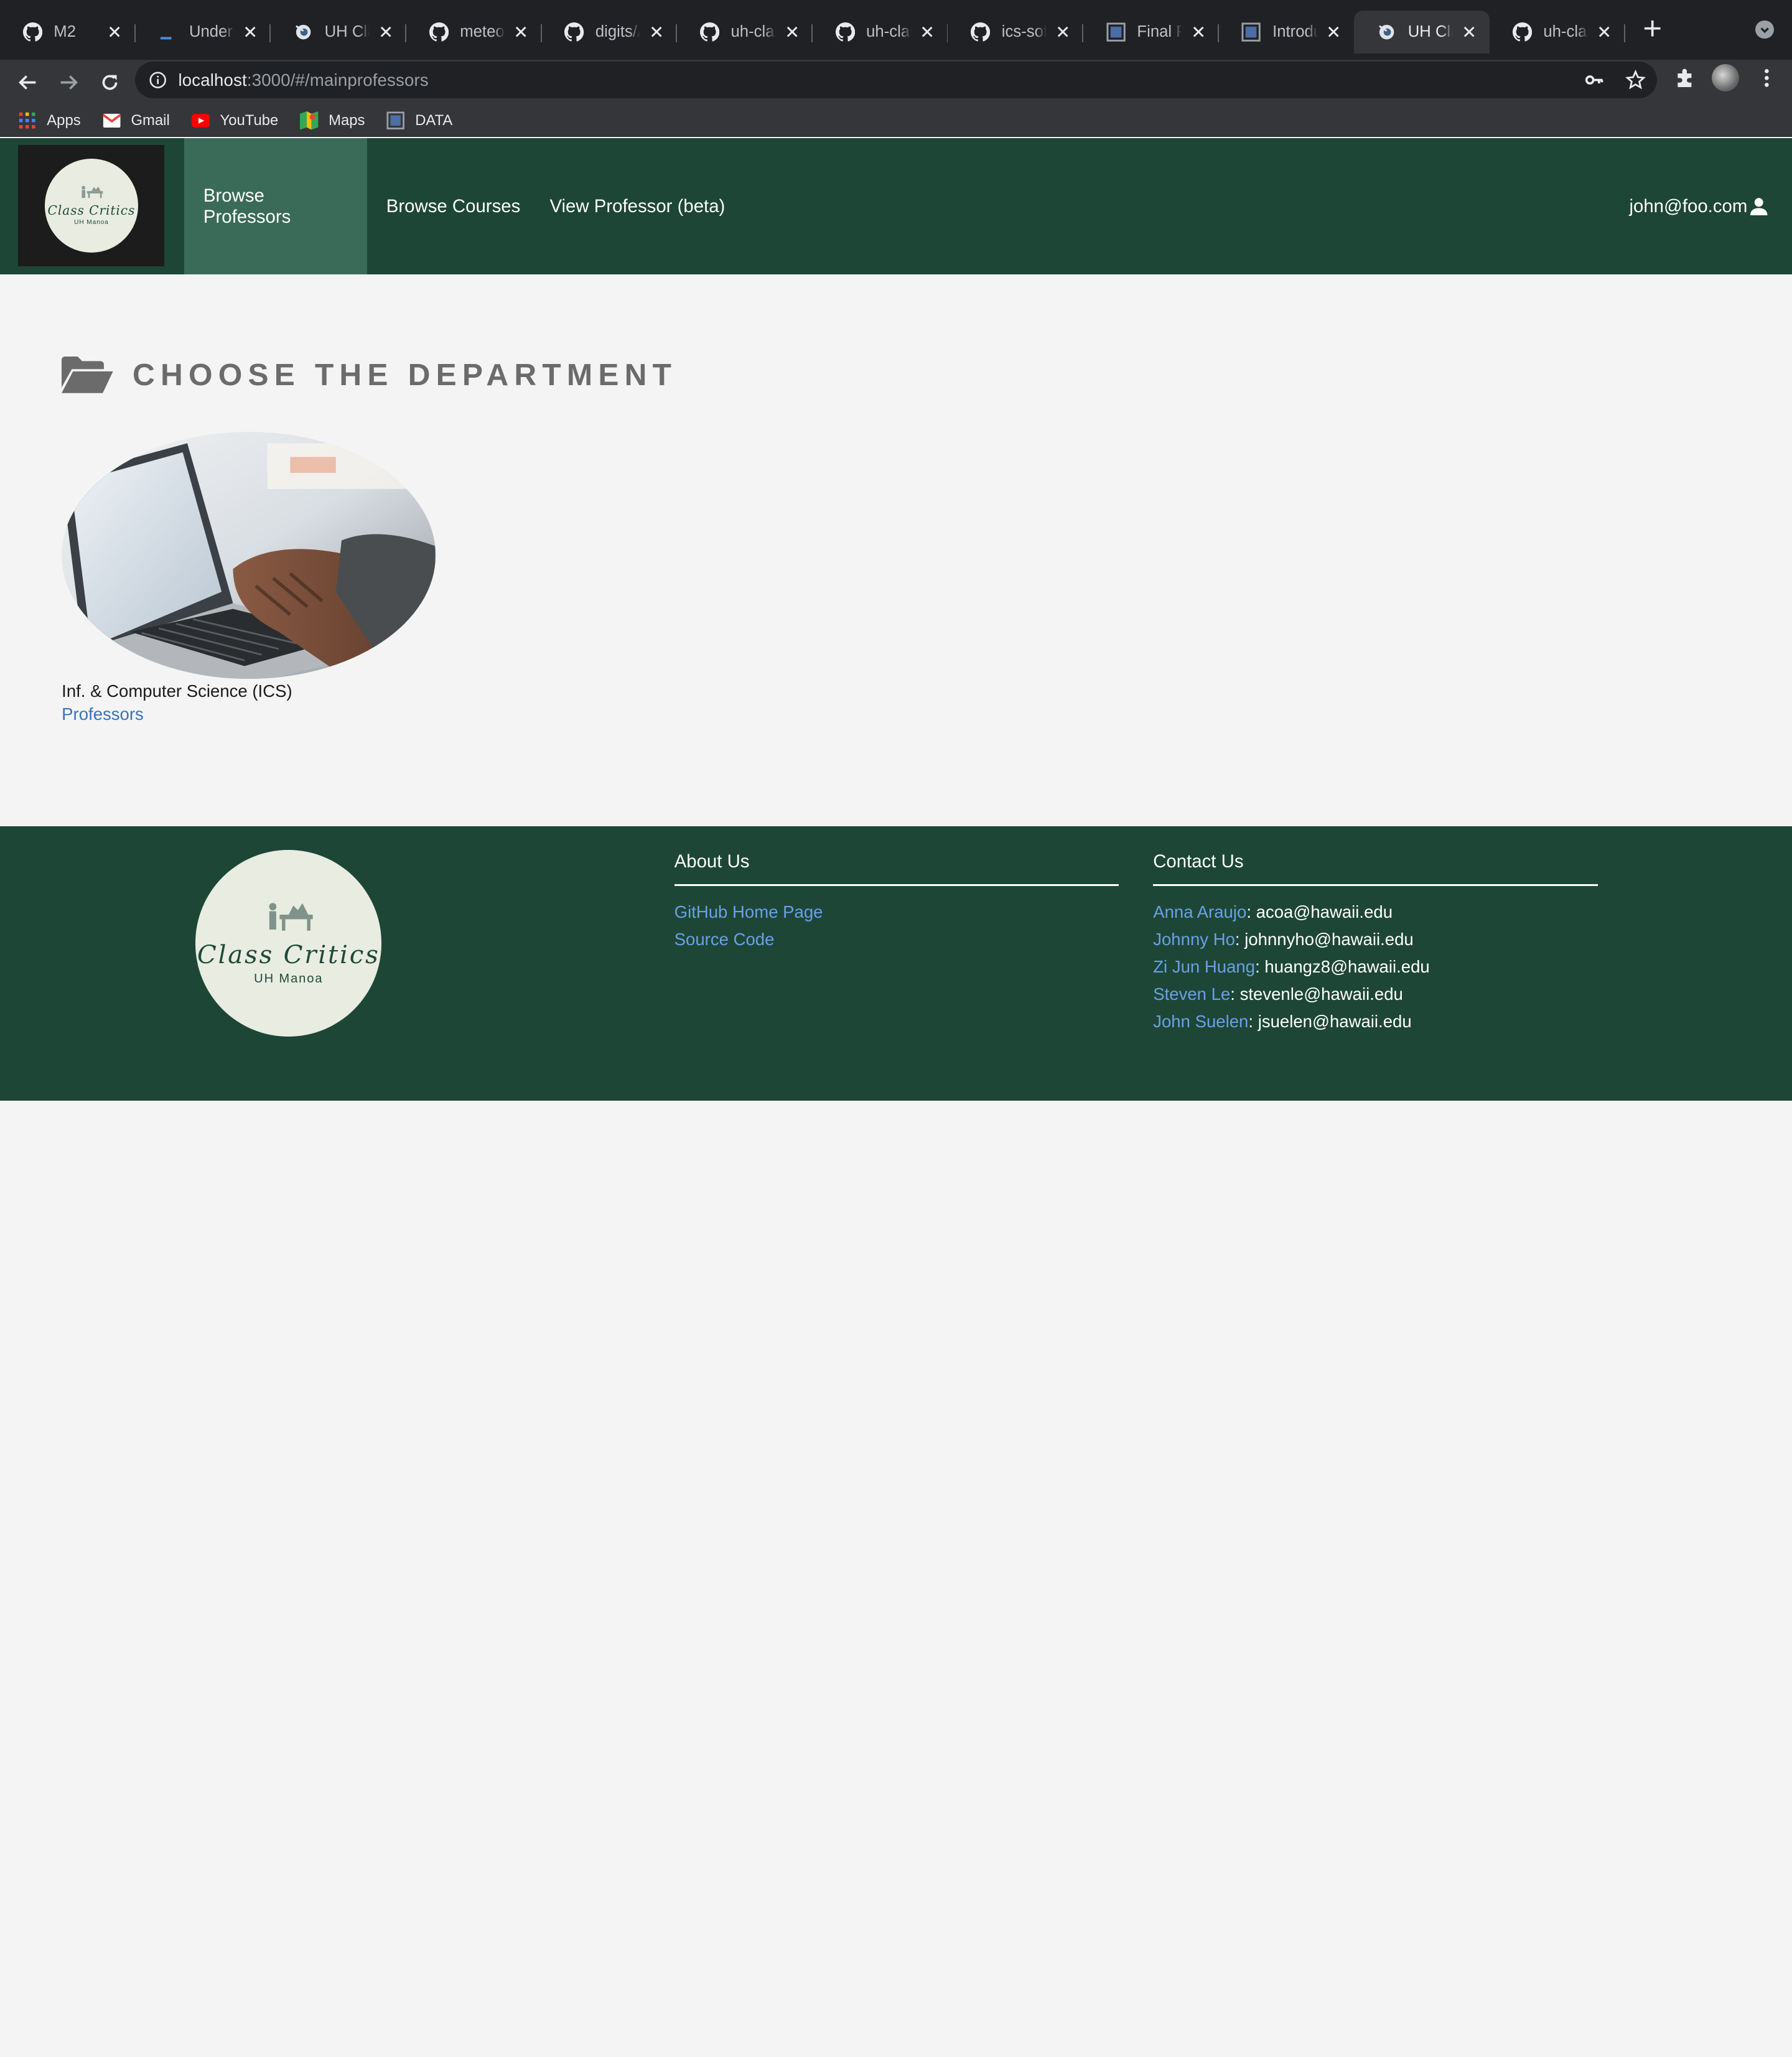 This screenshot has width=1792, height=2057. I want to click on contact-row: Anna Araujo: acoa@hawaii.edu, so click(1375, 912).